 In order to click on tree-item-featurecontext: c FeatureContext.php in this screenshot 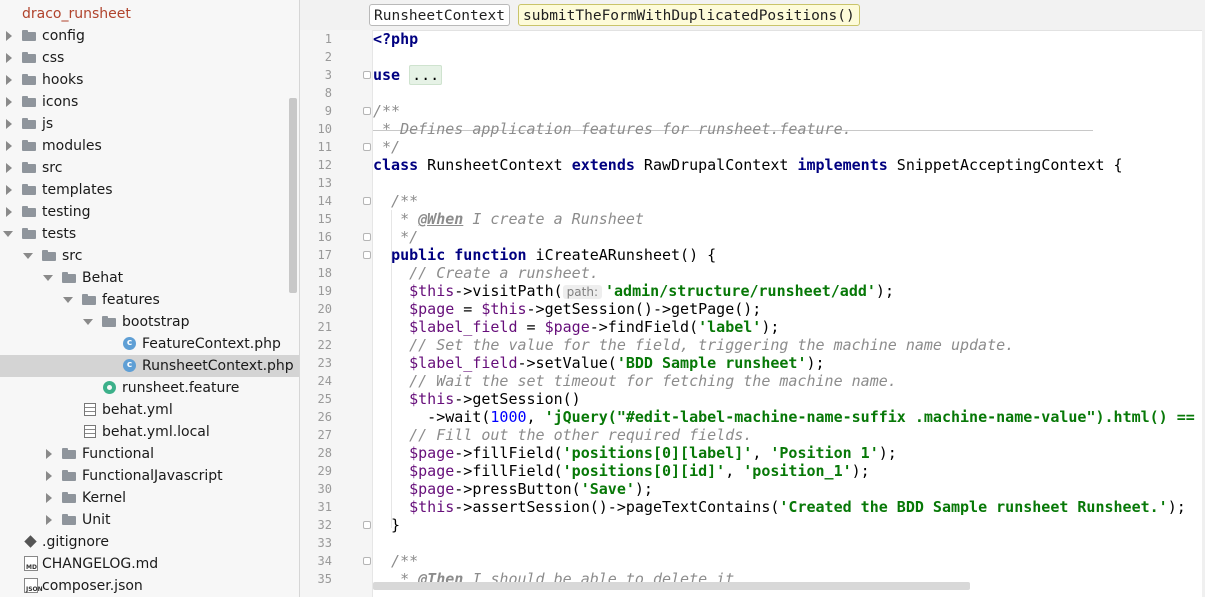, I will do `click(149, 344)`.